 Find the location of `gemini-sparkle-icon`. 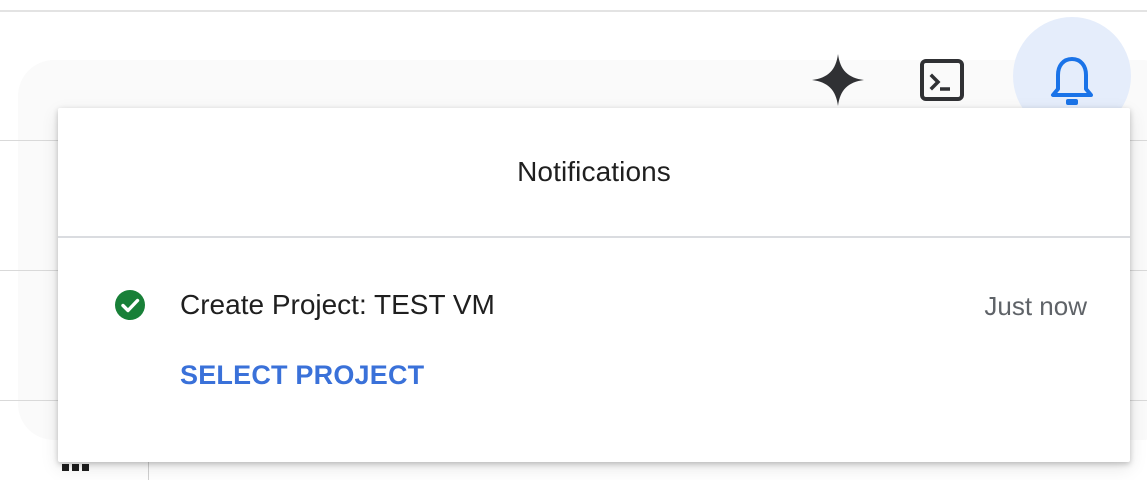

gemini-sparkle-icon is located at coordinates (838, 80).